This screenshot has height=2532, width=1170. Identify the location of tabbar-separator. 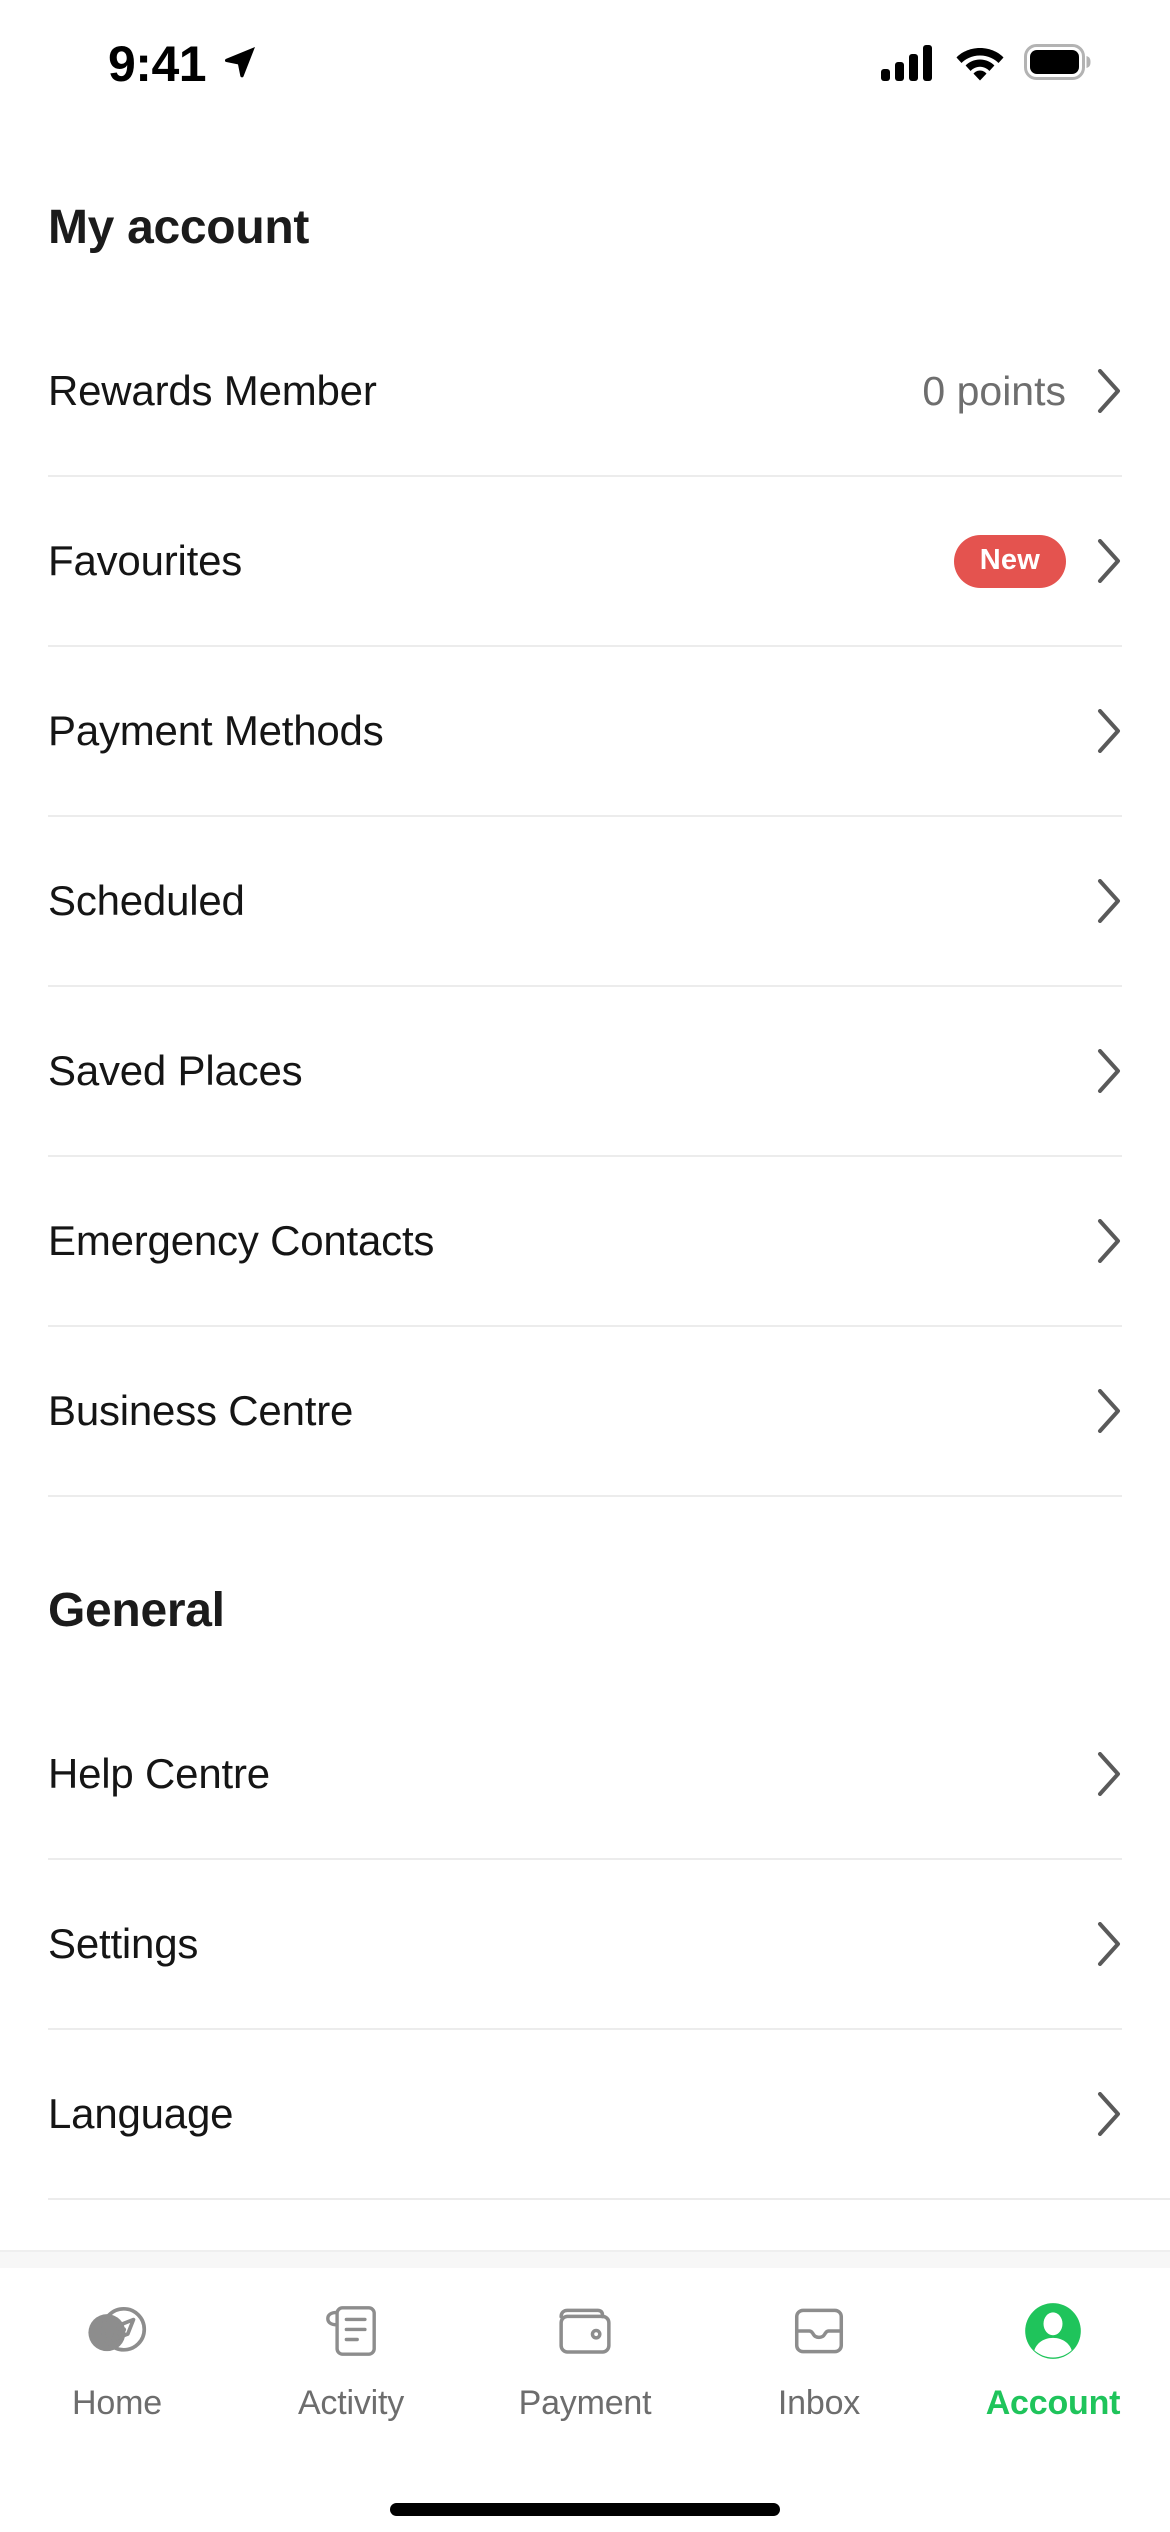
(585, 2259).